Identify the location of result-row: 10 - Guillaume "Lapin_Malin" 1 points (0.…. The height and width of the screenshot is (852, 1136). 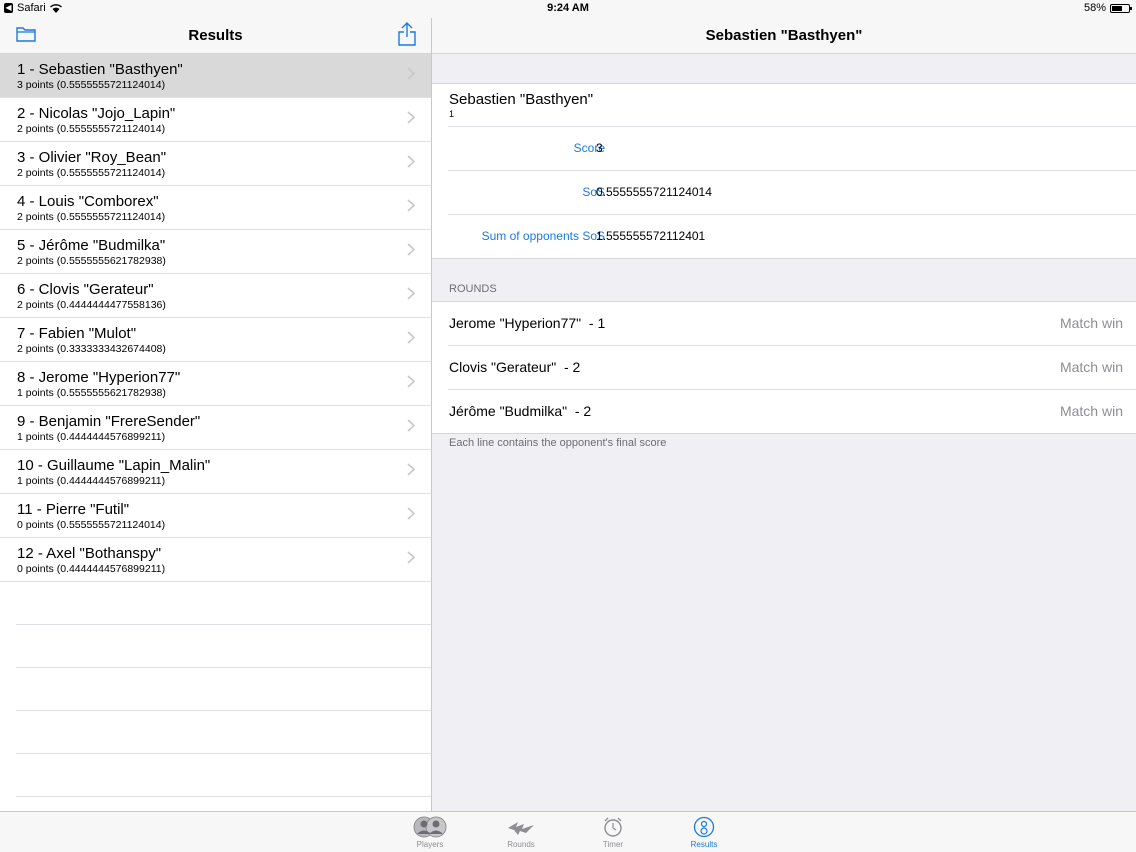
(215, 472).